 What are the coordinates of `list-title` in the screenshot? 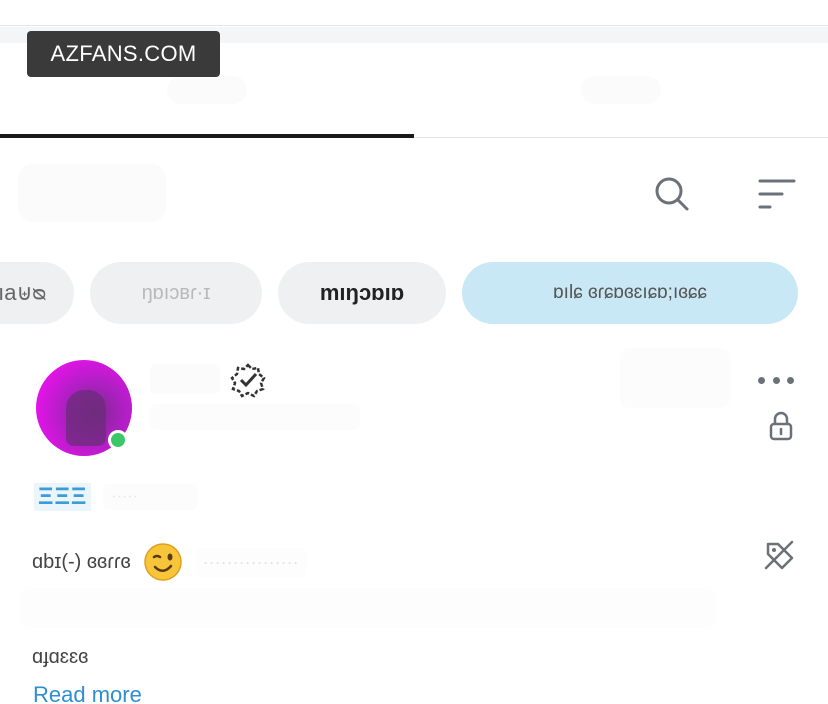 It's located at (92, 193).